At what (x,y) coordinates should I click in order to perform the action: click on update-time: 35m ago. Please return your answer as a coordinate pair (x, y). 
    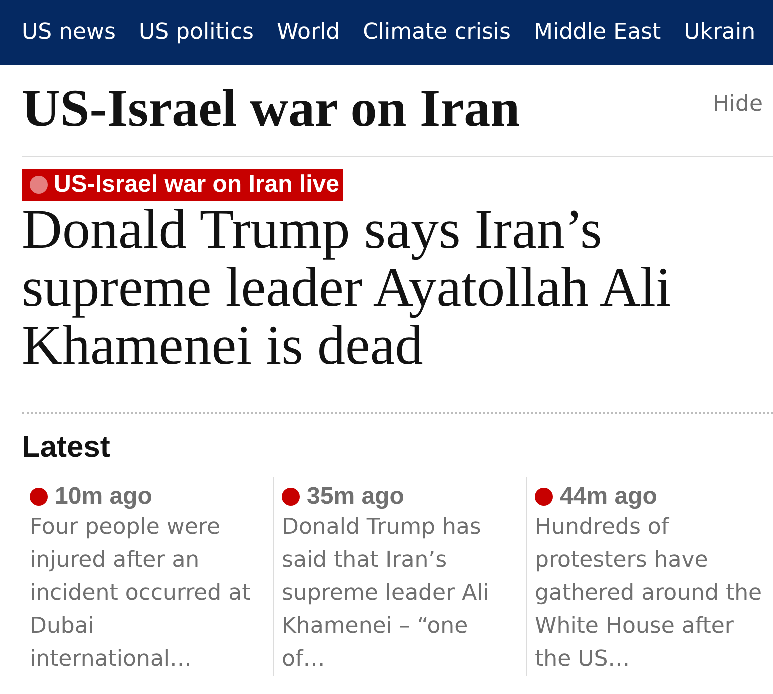
    Looking at the image, I should click on (355, 497).